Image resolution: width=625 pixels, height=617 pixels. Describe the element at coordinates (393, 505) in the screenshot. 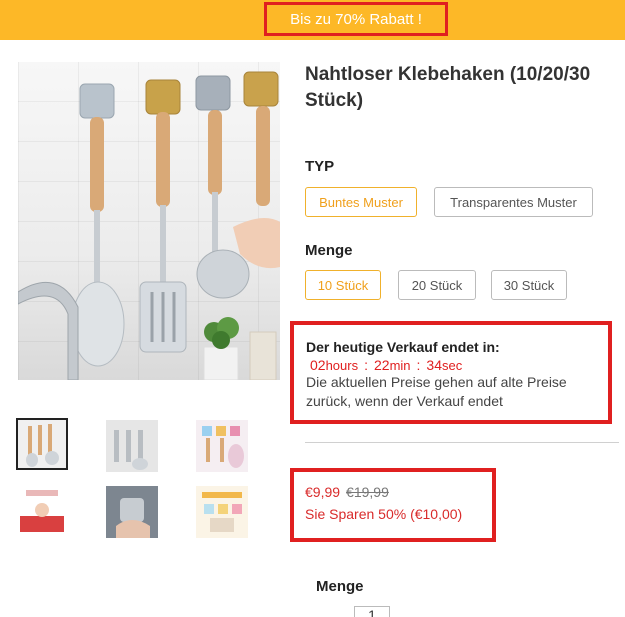

I see `price-box: €9,99 €19,99 Sie Sparen 50% (€10,00)` at that location.